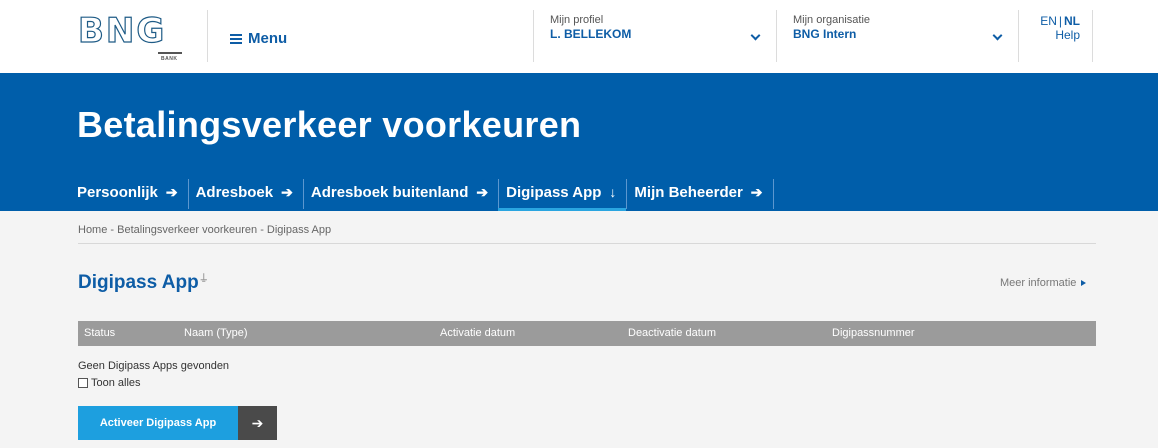 The height and width of the screenshot is (448, 1158). I want to click on column-header-digipassnummer: Digipassnummer, so click(873, 333).